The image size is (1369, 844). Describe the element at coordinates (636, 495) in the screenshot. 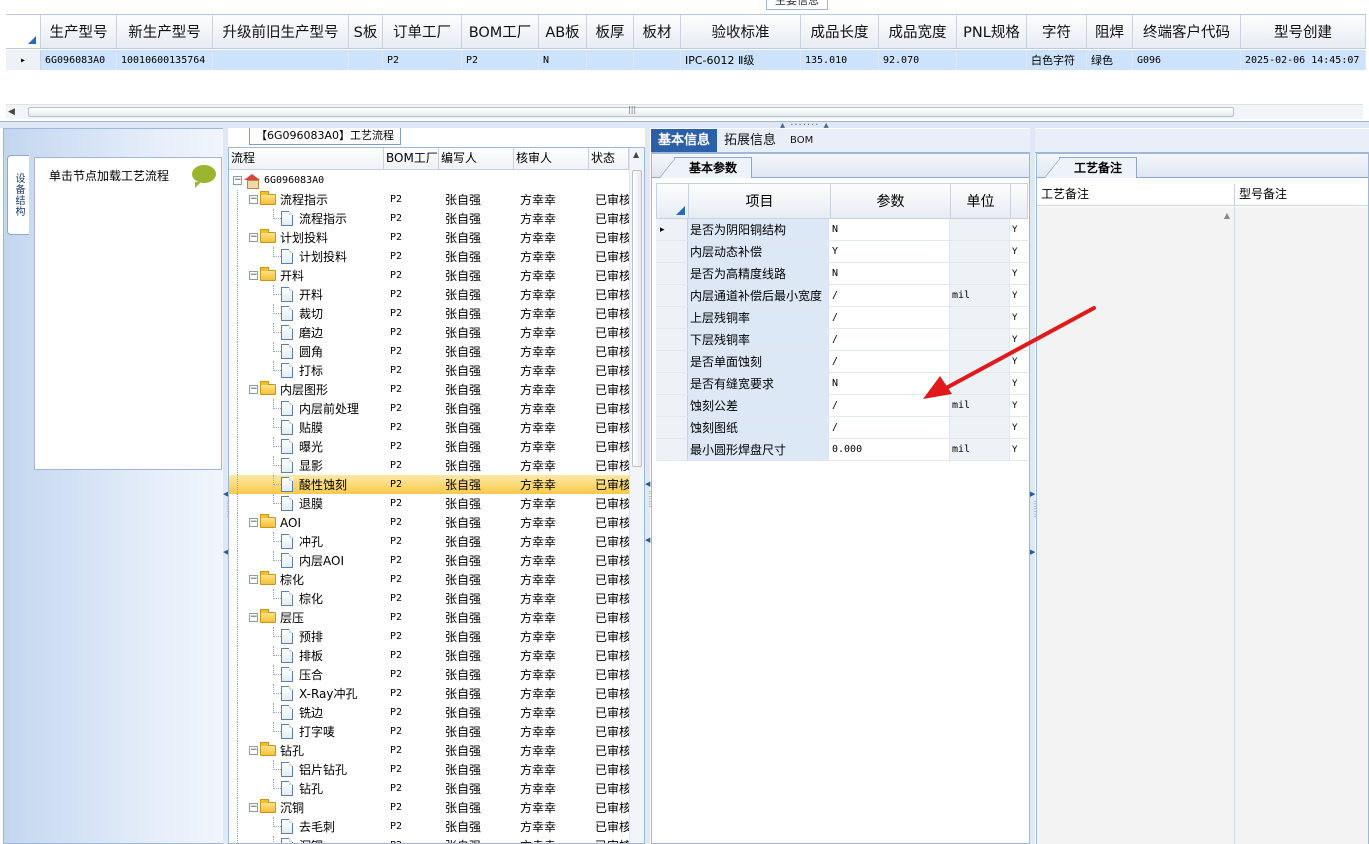

I see `vertical-scrollbar: ▲` at that location.